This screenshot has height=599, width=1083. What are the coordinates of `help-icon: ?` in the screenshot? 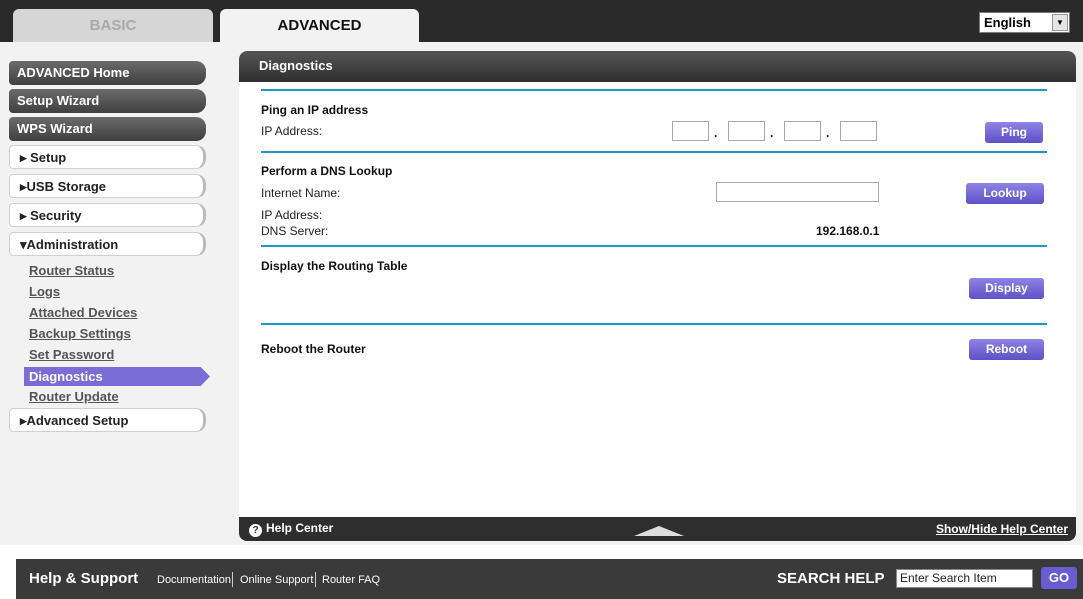 It's located at (255, 530).